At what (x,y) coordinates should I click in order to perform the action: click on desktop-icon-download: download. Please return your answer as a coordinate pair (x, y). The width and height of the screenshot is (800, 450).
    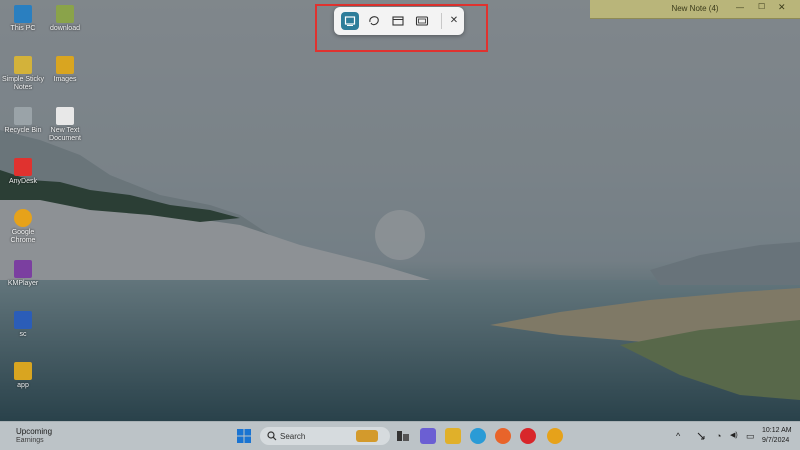
    Looking at the image, I should click on (65, 19).